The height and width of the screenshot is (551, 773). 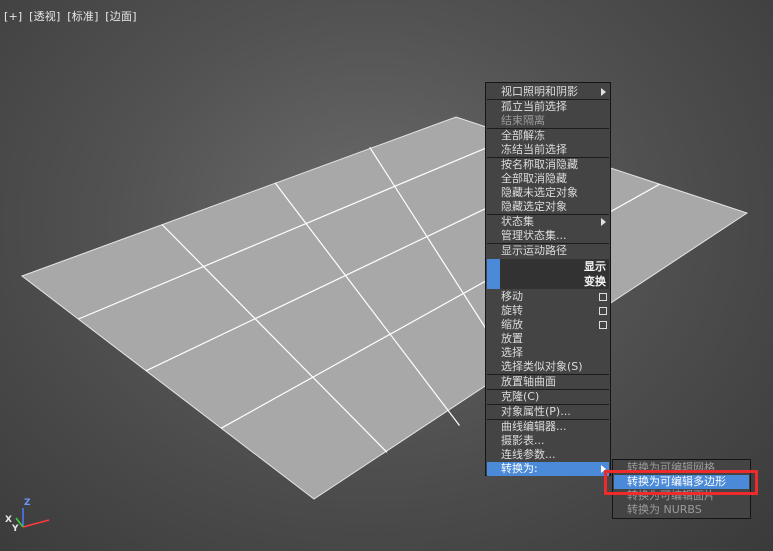 I want to click on menu-item-viewport-lighting: 视口照明和阴影, so click(x=548, y=92).